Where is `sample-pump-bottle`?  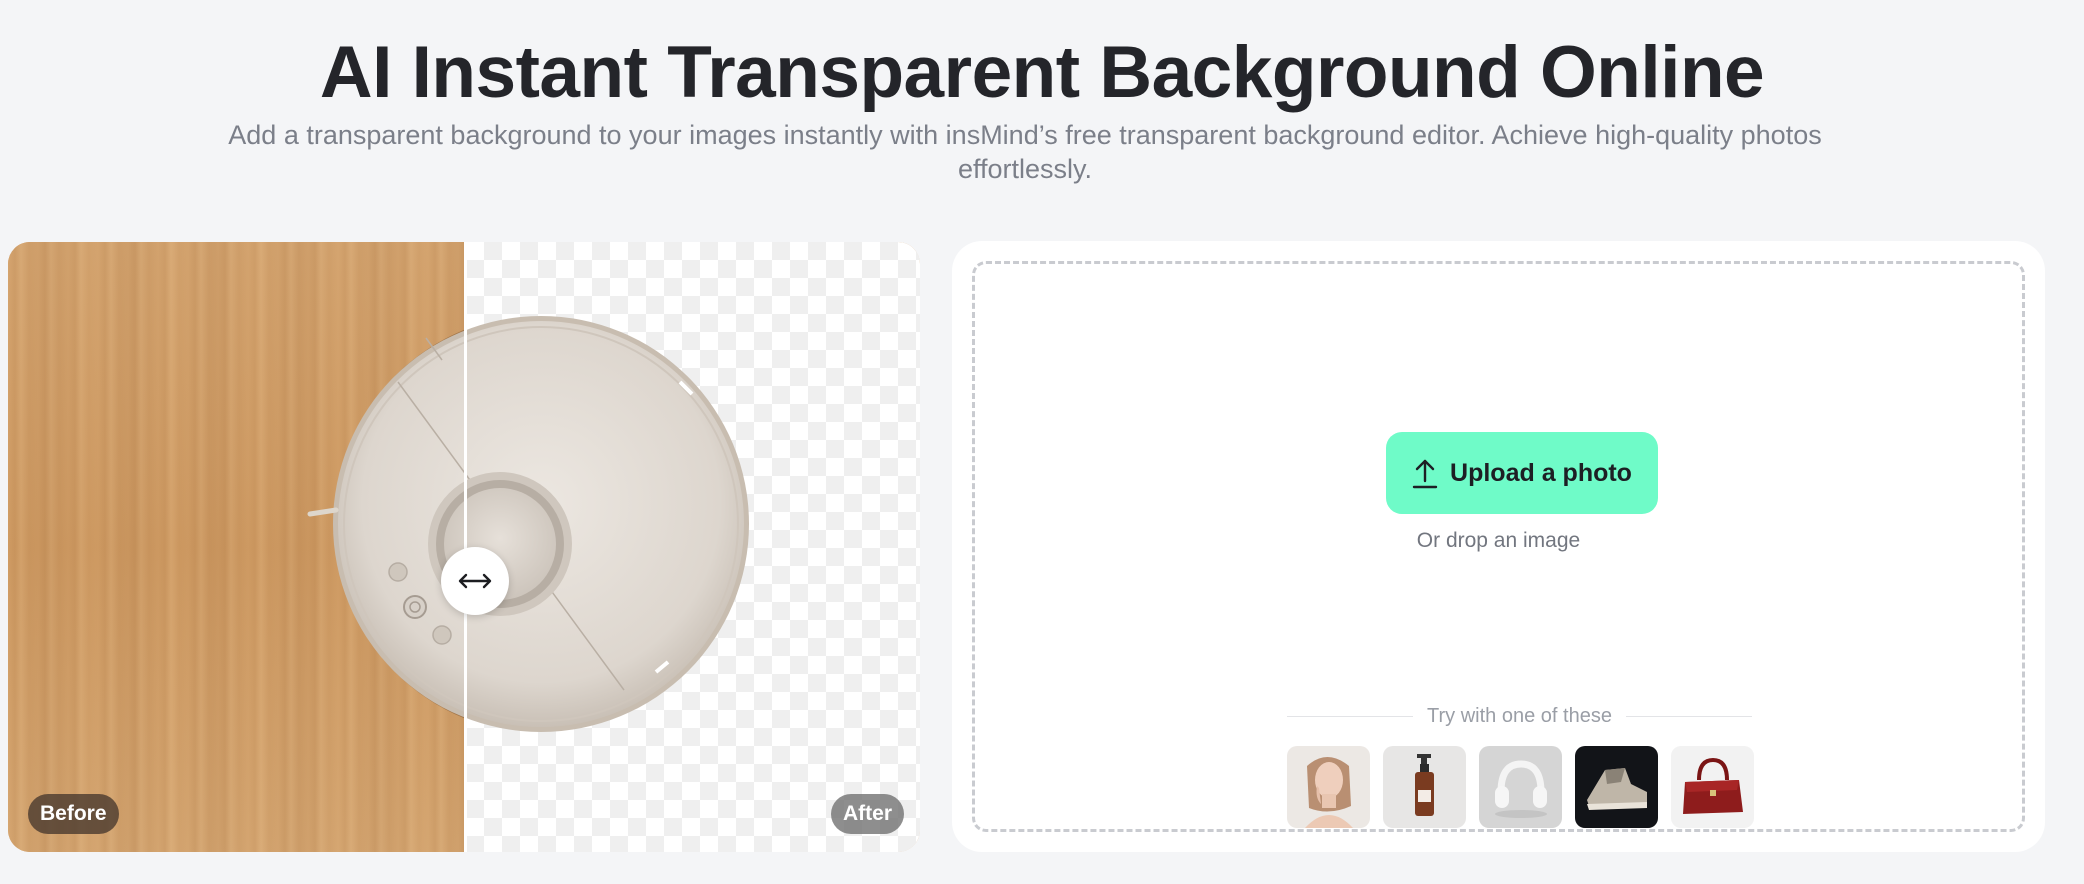
sample-pump-bottle is located at coordinates (1424, 787).